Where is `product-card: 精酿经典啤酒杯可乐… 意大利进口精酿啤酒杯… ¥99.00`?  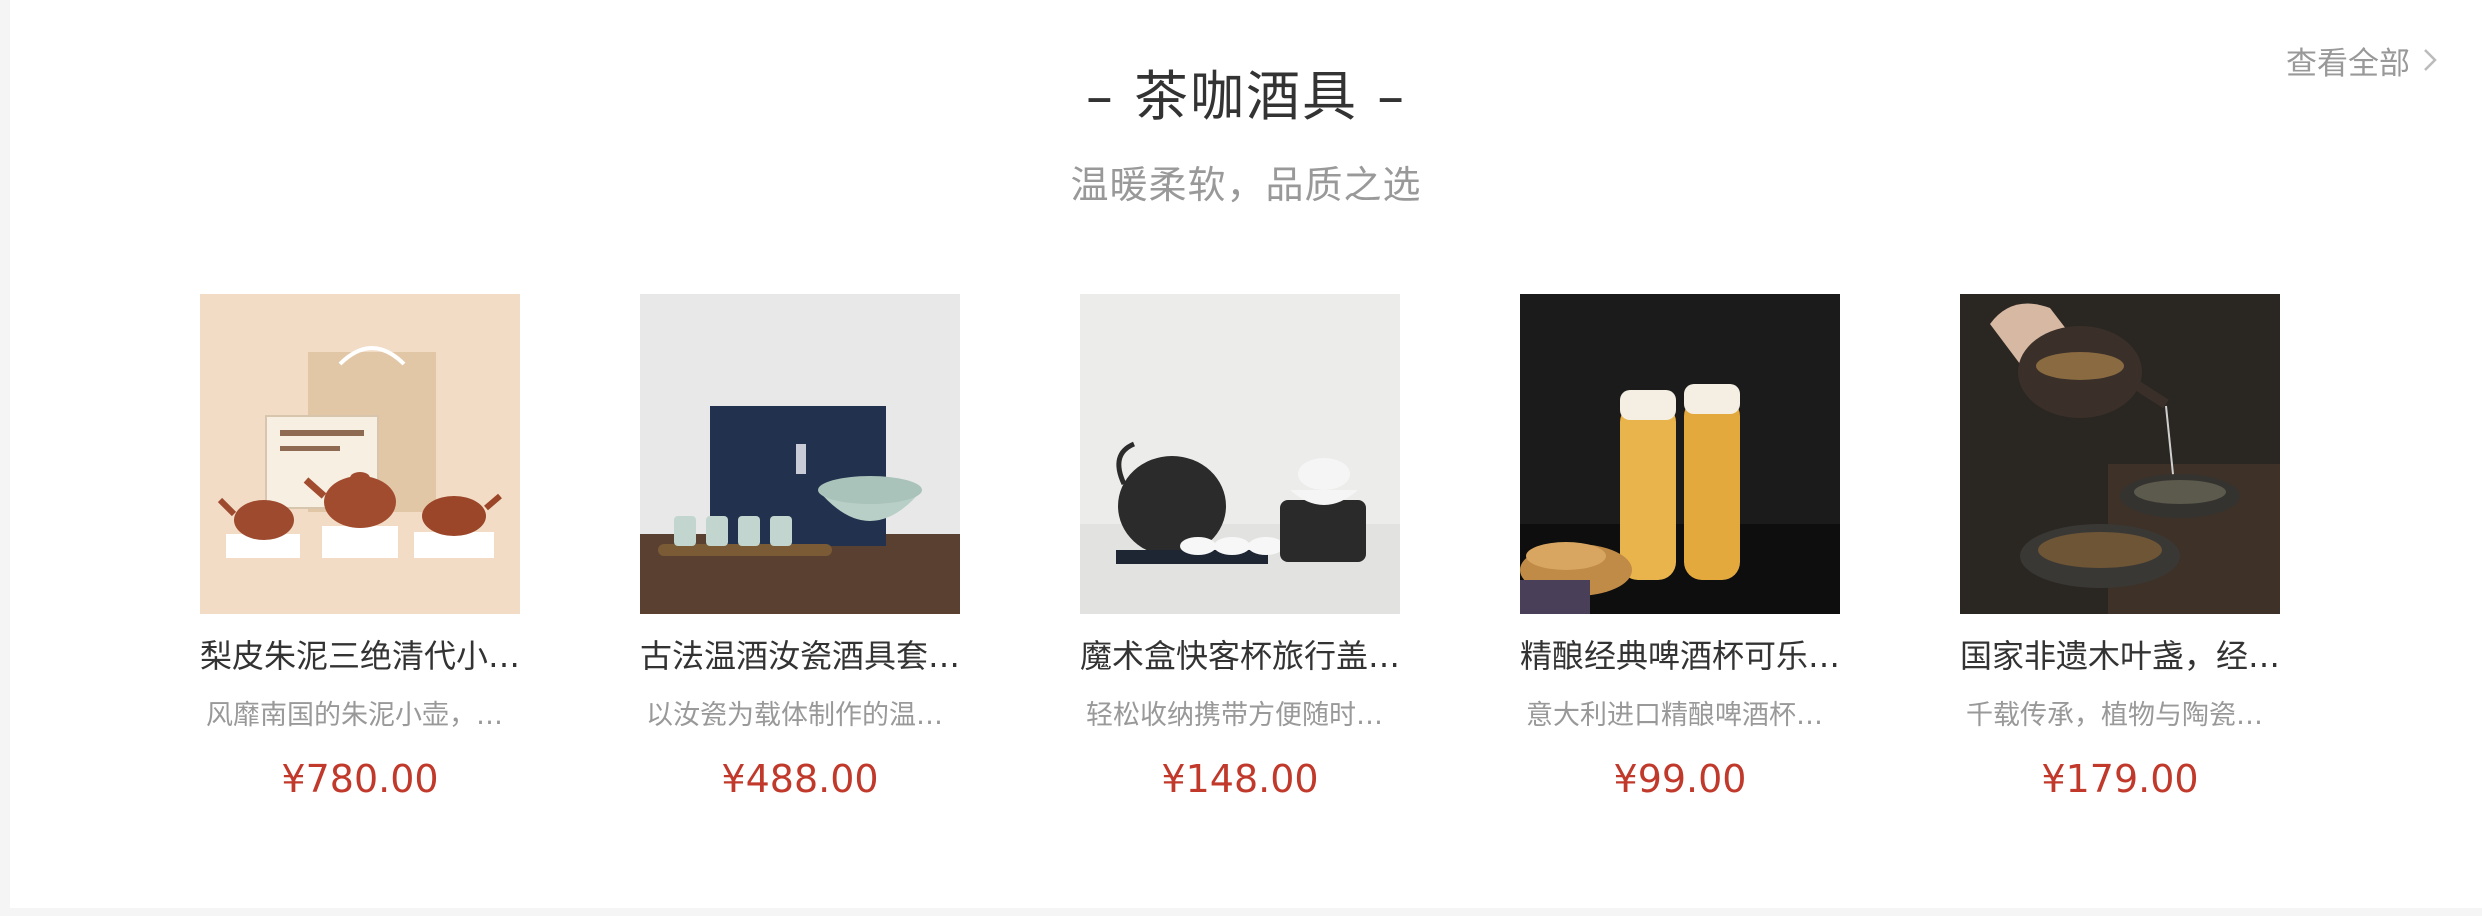
product-card: 精酿经典啤酒杯可乐… 意大利进口精酿啤酒杯… ¥99.00 is located at coordinates (1680, 564).